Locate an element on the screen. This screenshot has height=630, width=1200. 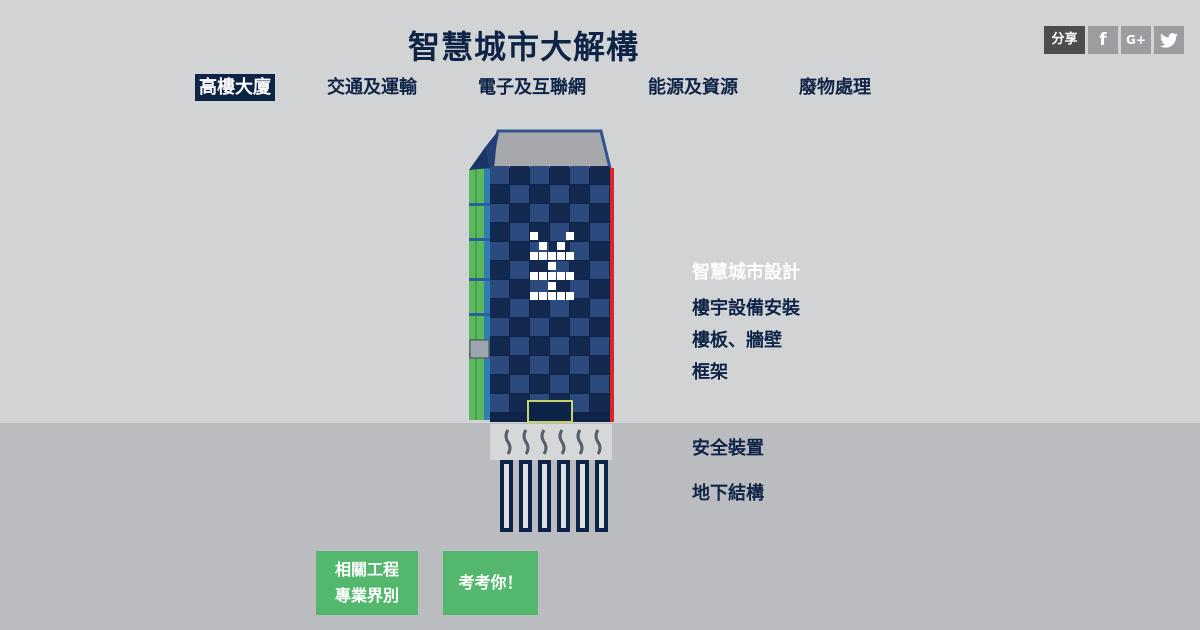
hotspot-underground-structure: 地下結構 is located at coordinates (728, 492).